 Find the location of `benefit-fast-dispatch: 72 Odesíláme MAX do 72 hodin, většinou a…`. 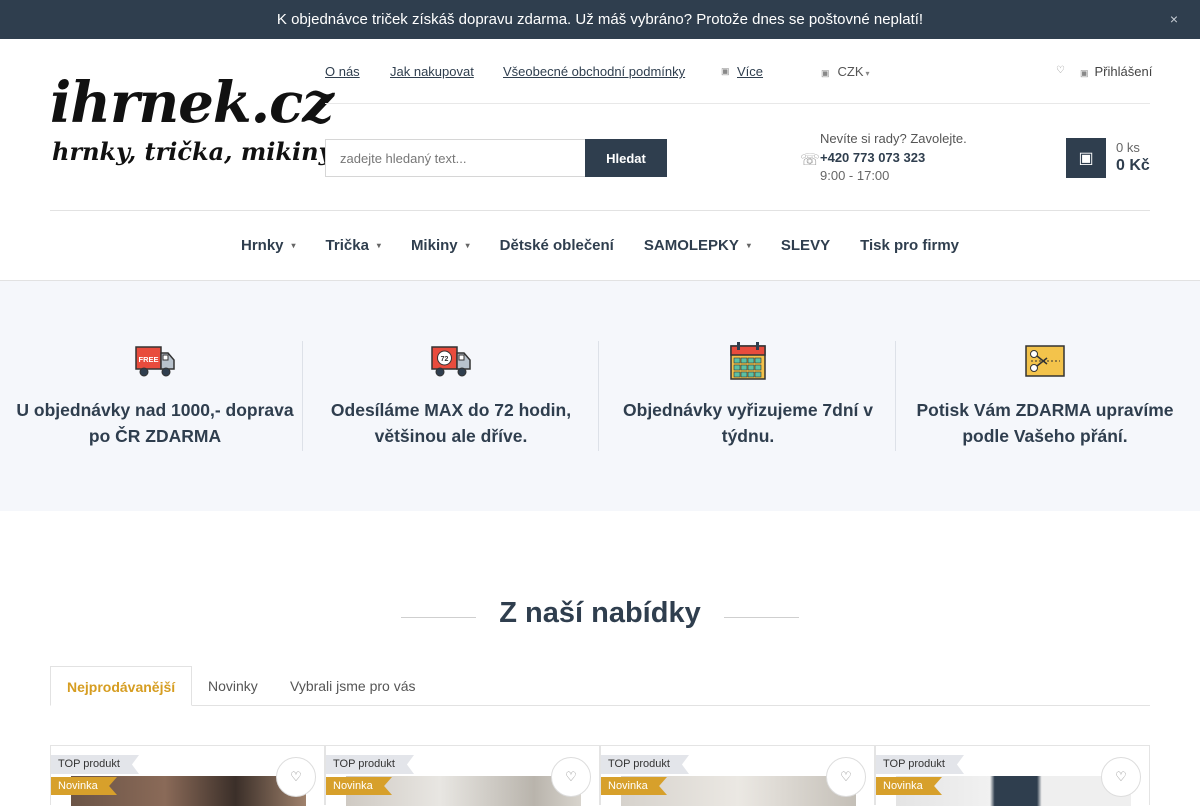

benefit-fast-dispatch: 72 Odesíláme MAX do 72 hodin, většinou a… is located at coordinates (451, 396).